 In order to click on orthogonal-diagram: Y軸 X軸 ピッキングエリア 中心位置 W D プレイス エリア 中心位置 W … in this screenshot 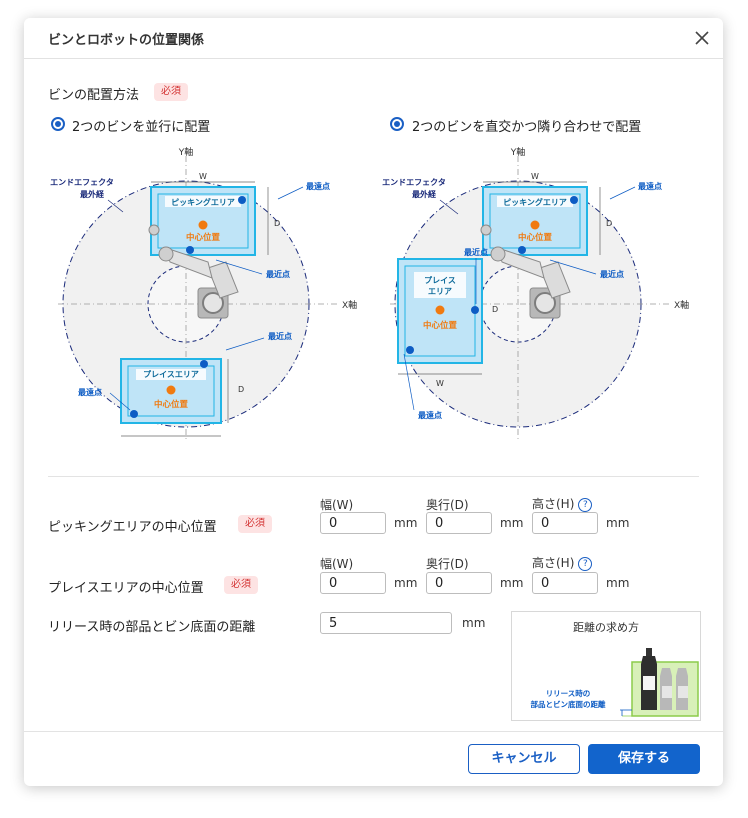, I will do `click(535, 293)`.